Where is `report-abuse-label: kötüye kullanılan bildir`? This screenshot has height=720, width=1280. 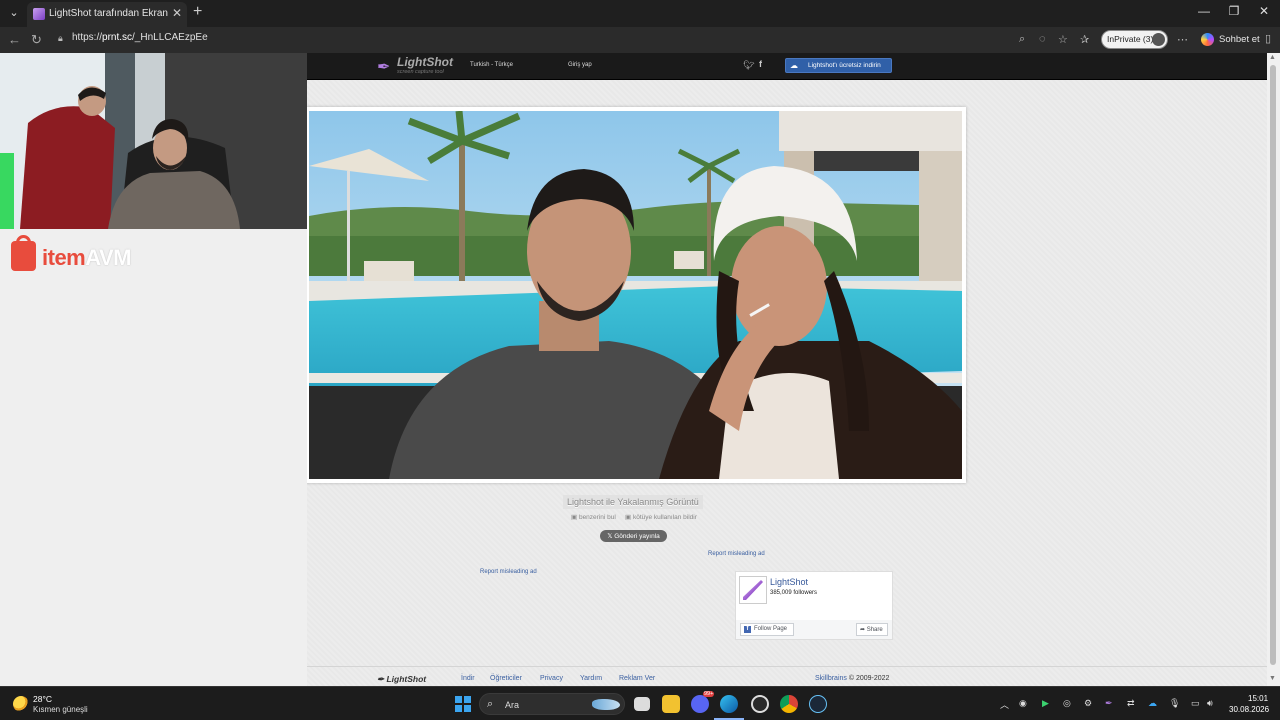 report-abuse-label: kötüye kullanılan bildir is located at coordinates (664, 517).